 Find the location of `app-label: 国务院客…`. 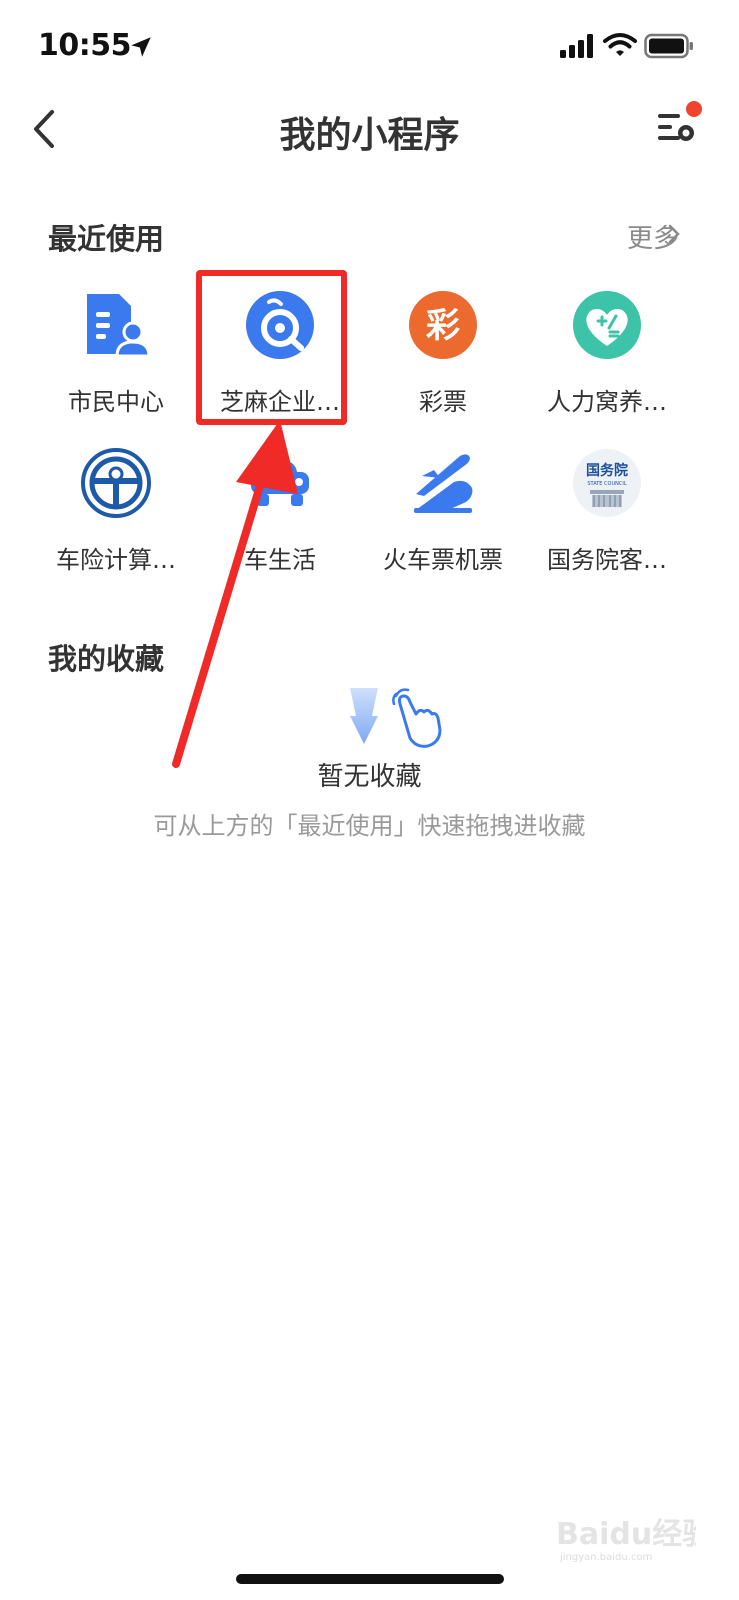

app-label: 国务院客… is located at coordinates (607, 560).